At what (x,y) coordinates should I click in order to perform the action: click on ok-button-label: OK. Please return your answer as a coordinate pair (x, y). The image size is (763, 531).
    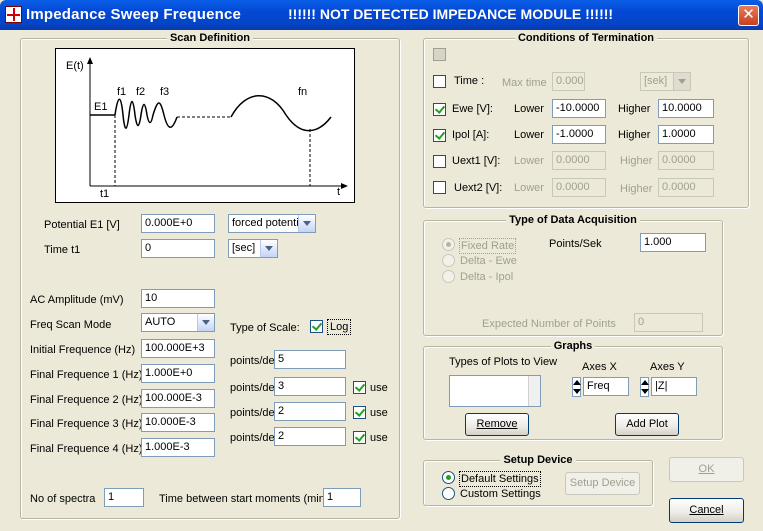
    Looking at the image, I should click on (706, 469).